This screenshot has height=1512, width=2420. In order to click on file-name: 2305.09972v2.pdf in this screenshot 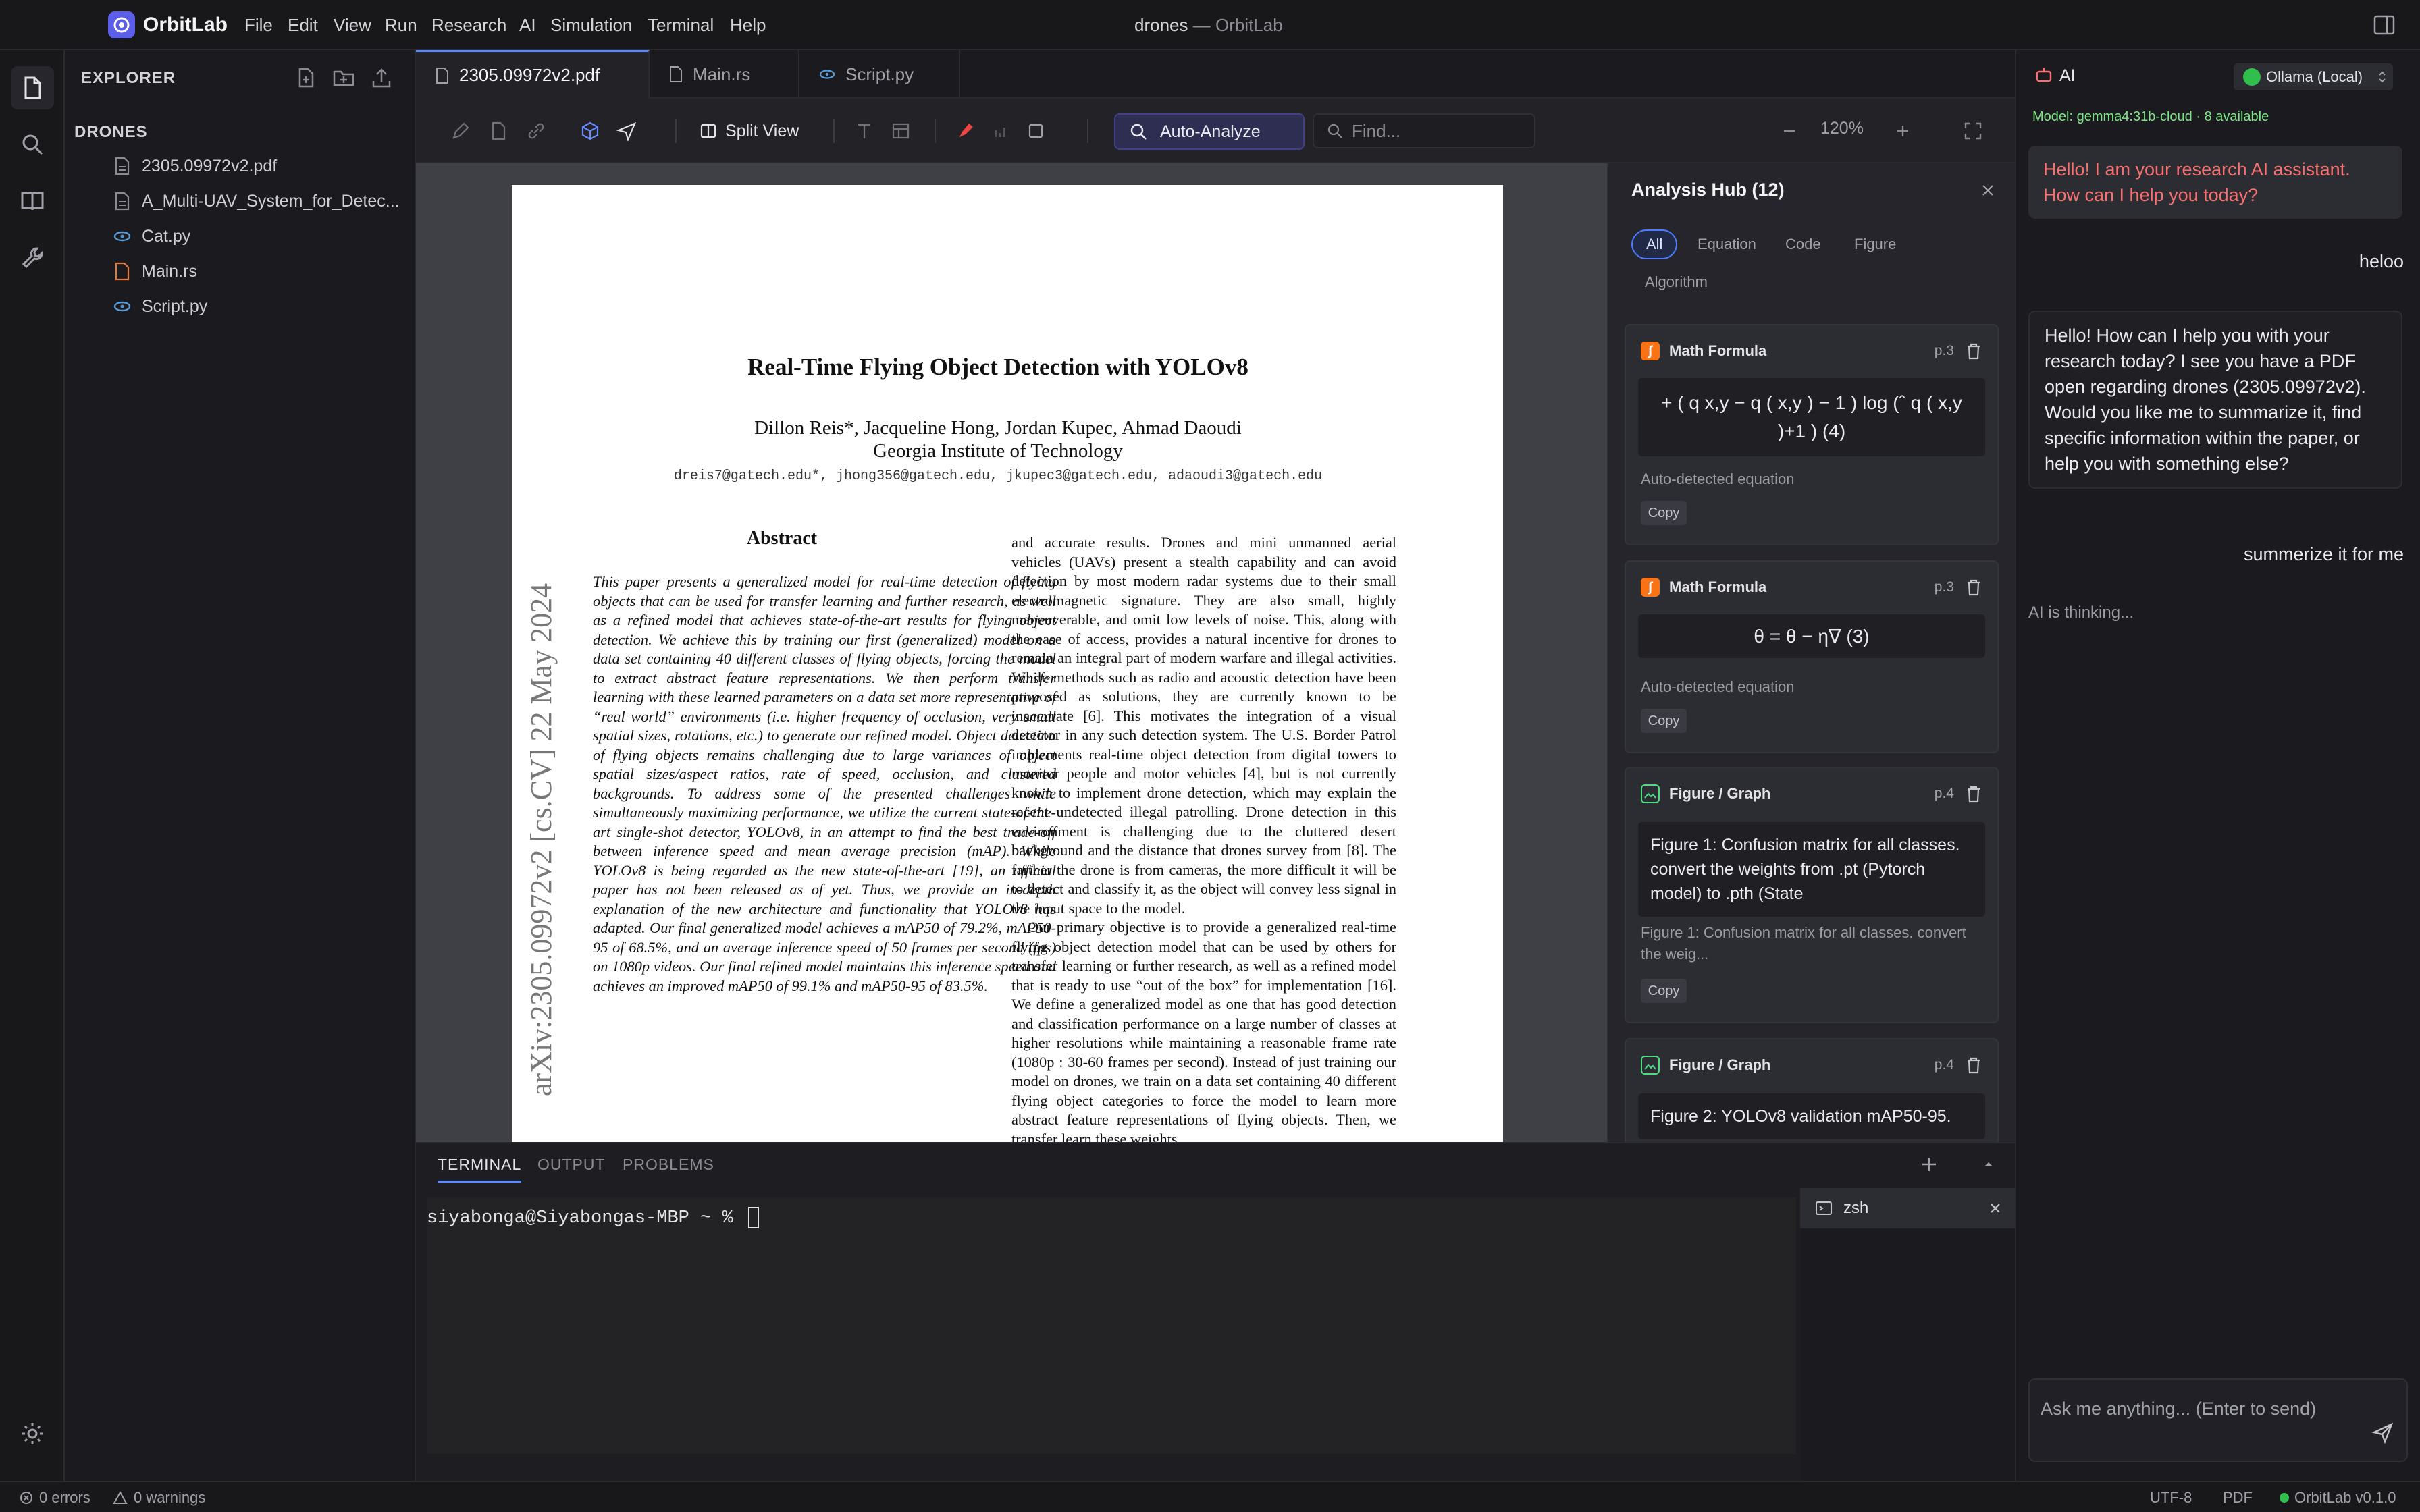, I will do `click(210, 166)`.